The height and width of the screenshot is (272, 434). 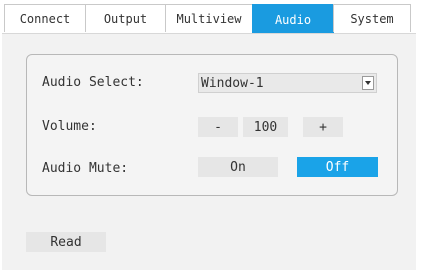 What do you see at coordinates (368, 83) in the screenshot?
I see `dropdown-arrow-icon` at bounding box center [368, 83].